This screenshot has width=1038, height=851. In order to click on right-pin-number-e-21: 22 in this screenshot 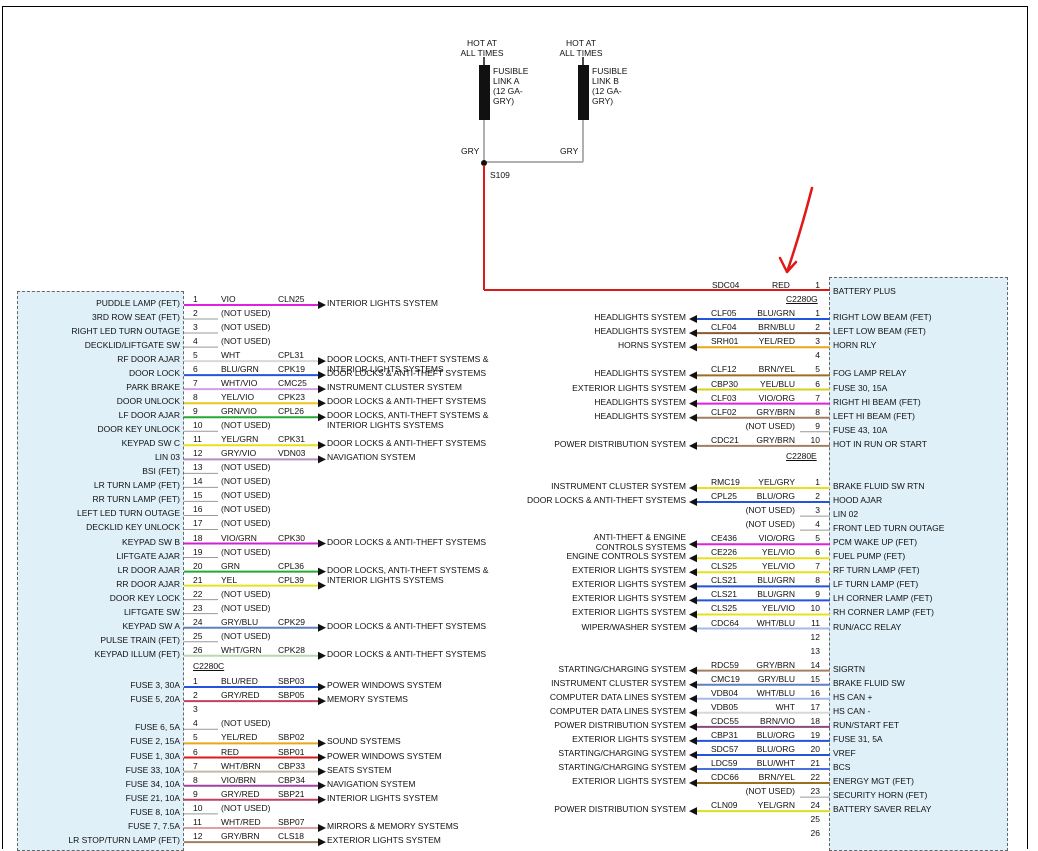, I will do `click(815, 777)`.